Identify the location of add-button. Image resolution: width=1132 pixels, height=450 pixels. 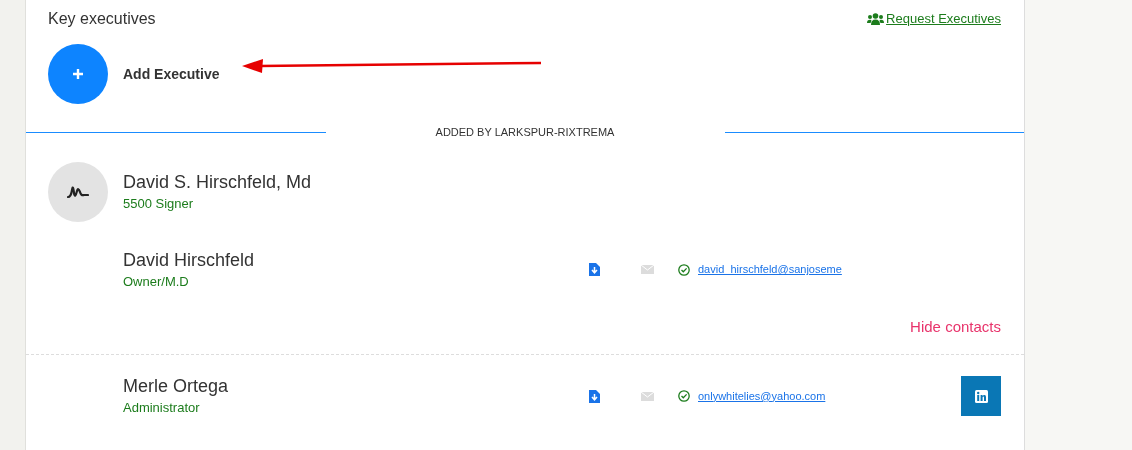
(78, 74).